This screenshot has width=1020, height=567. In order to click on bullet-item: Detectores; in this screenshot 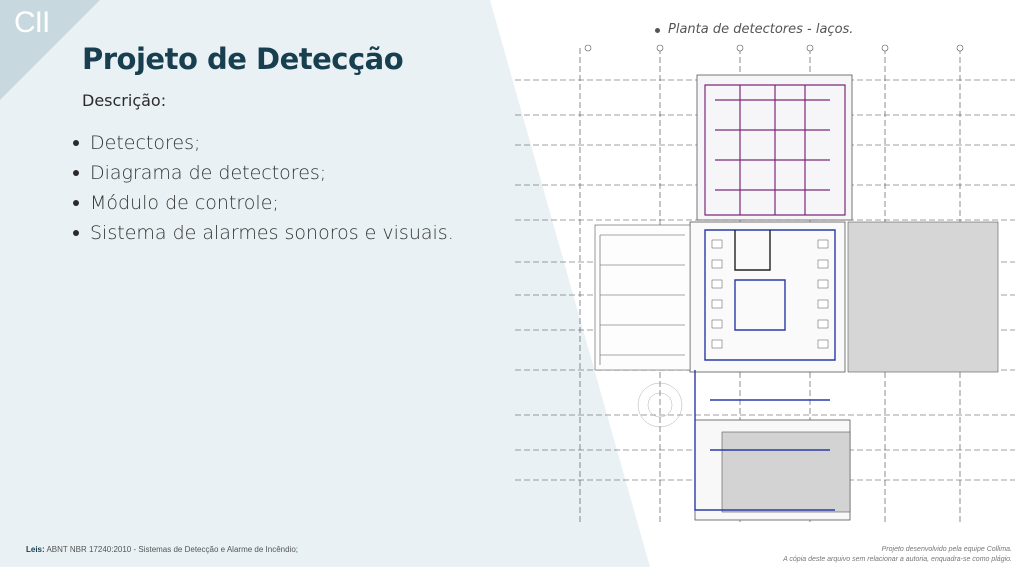, I will do `click(262, 143)`.